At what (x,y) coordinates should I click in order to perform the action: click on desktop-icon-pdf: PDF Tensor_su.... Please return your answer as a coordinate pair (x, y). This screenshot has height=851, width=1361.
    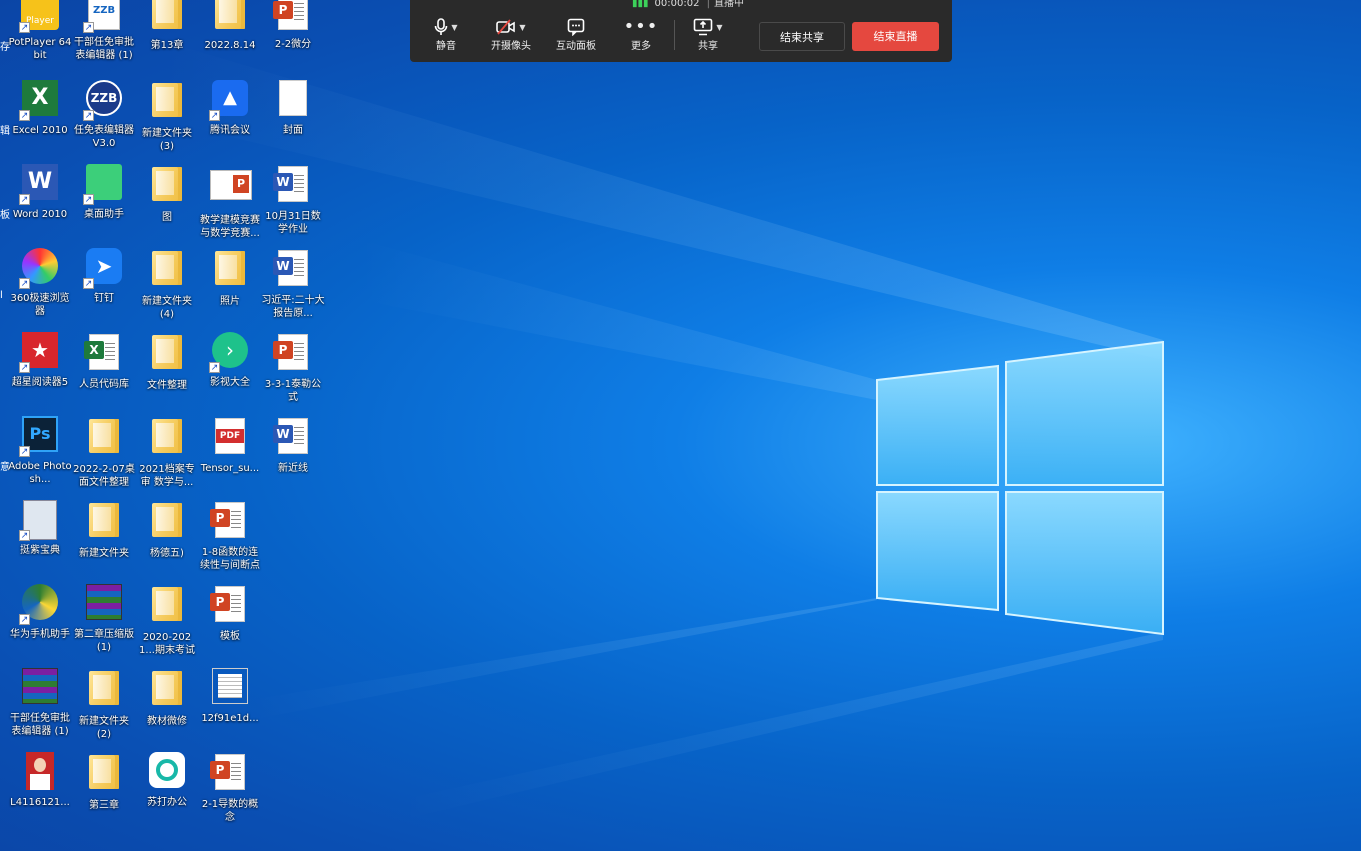
    Looking at the image, I should click on (230, 445).